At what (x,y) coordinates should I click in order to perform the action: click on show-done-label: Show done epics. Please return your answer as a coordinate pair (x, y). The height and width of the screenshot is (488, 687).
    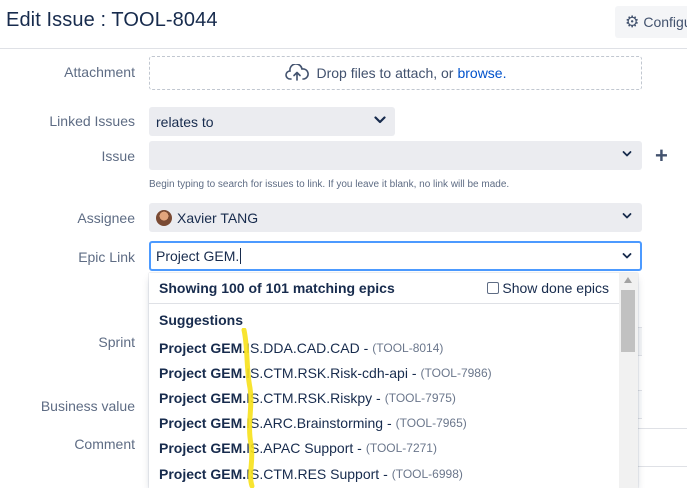
    Looking at the image, I should click on (555, 288).